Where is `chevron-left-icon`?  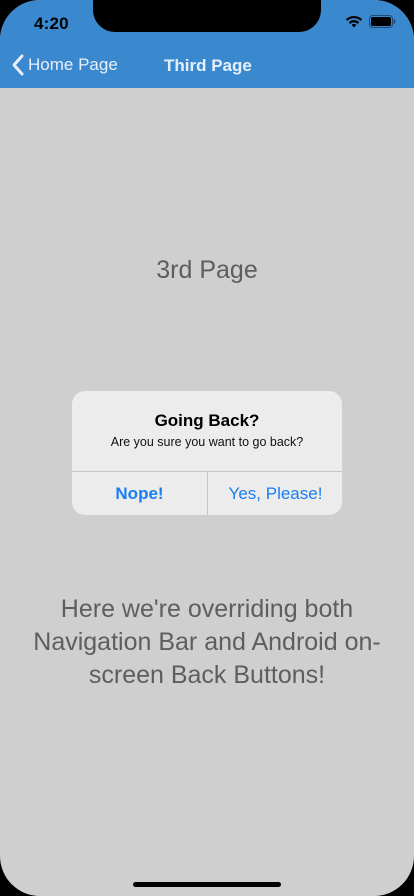
chevron-left-icon is located at coordinates (18, 65).